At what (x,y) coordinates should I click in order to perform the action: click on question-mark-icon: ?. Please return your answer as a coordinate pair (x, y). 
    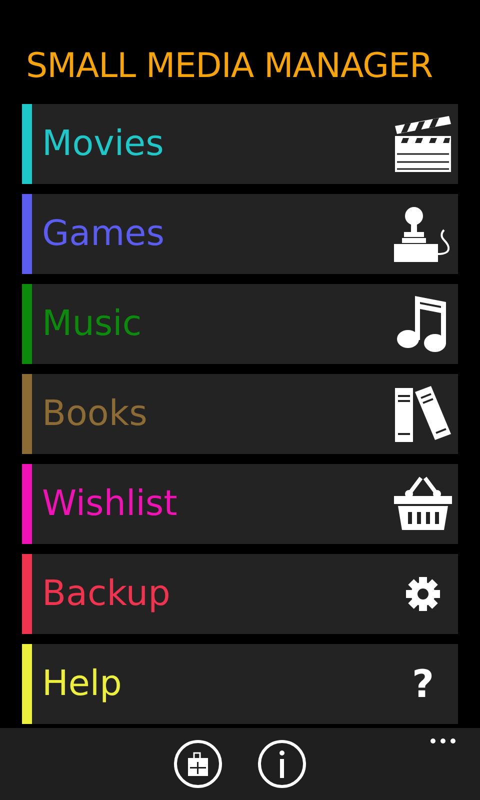
    Looking at the image, I should click on (423, 684).